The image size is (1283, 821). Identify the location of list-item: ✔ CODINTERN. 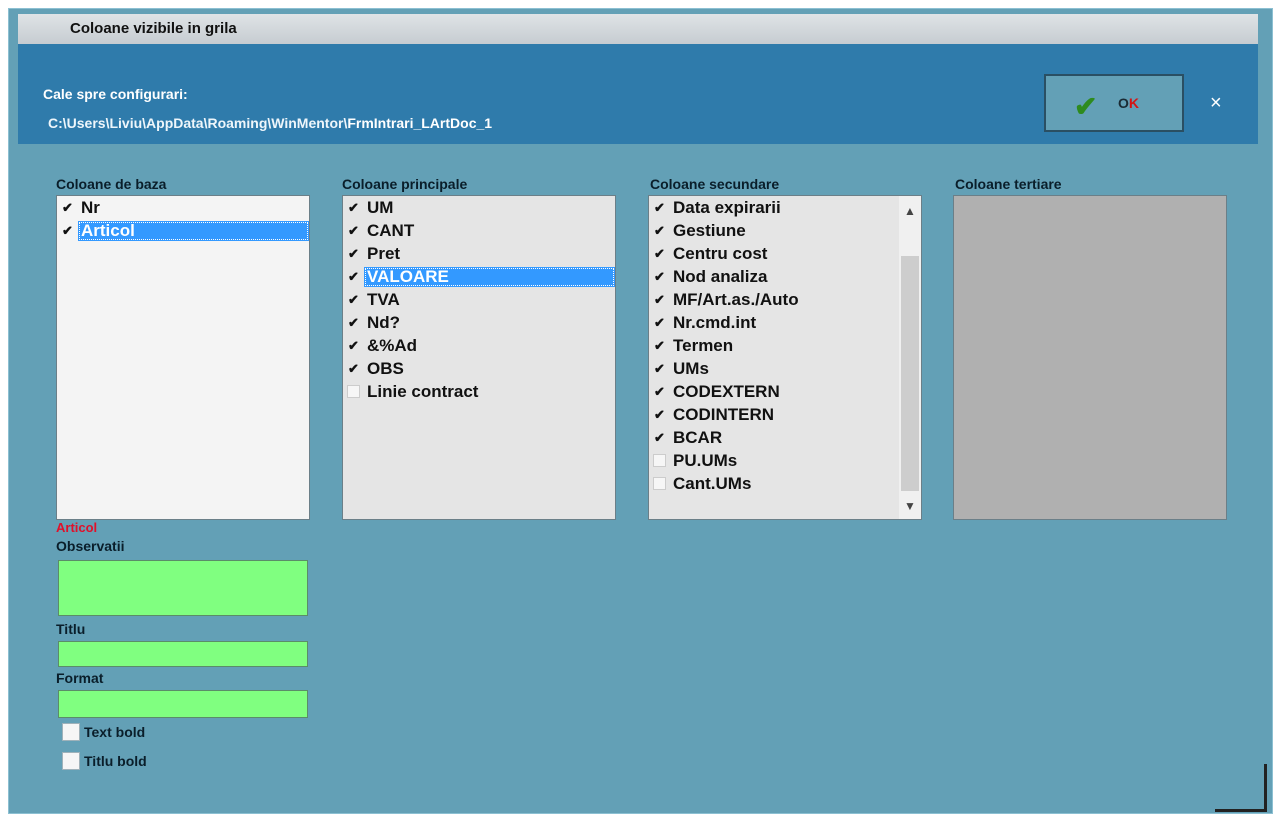
(785, 414).